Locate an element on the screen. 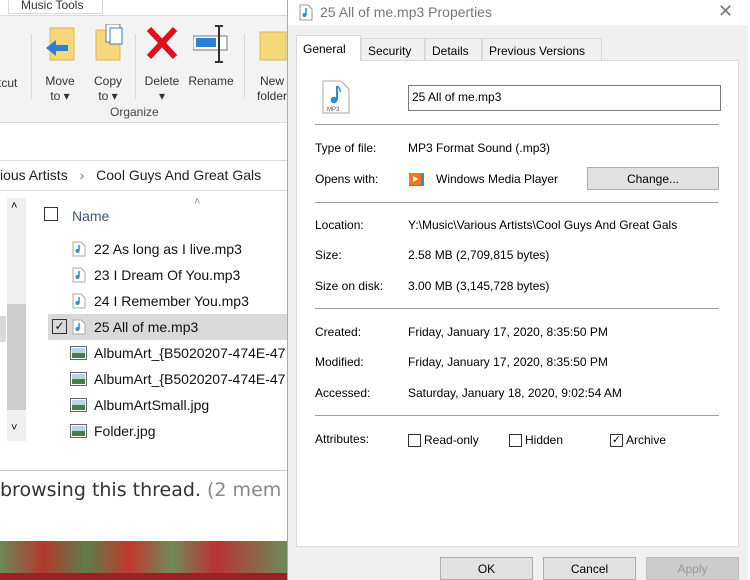 The height and width of the screenshot is (580, 750). size-value: 2.58 MB (2,709,815 bytes) is located at coordinates (479, 255).